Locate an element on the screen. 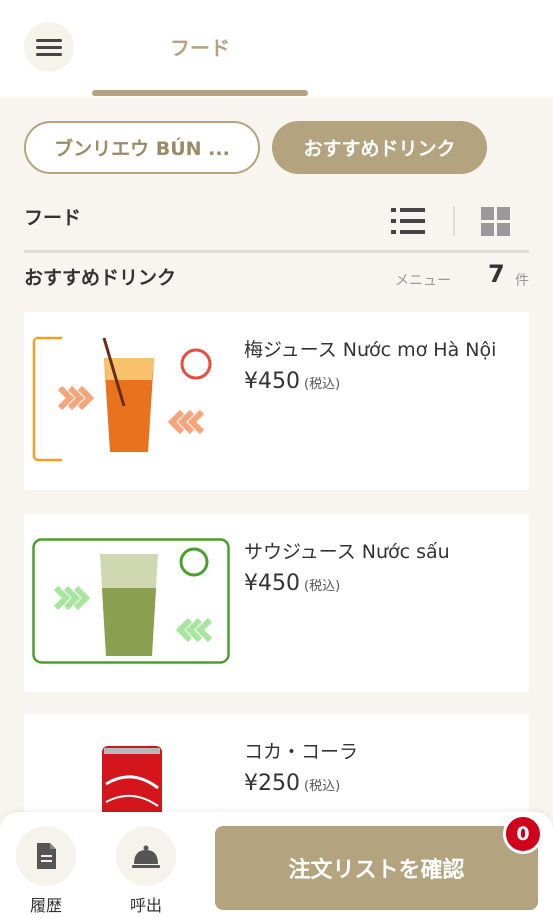 The width and height of the screenshot is (553, 918). item-name: 梅ジュース Nước mơ Hà Nội is located at coordinates (370, 350).